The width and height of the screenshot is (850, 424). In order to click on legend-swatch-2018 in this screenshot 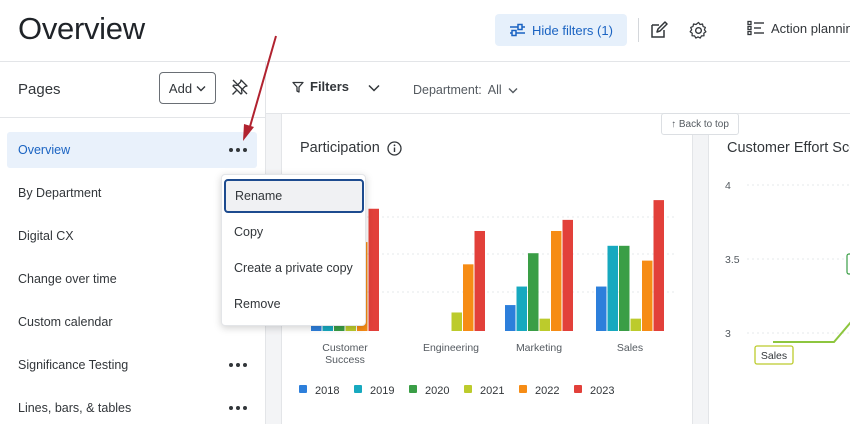, I will do `click(303, 389)`.